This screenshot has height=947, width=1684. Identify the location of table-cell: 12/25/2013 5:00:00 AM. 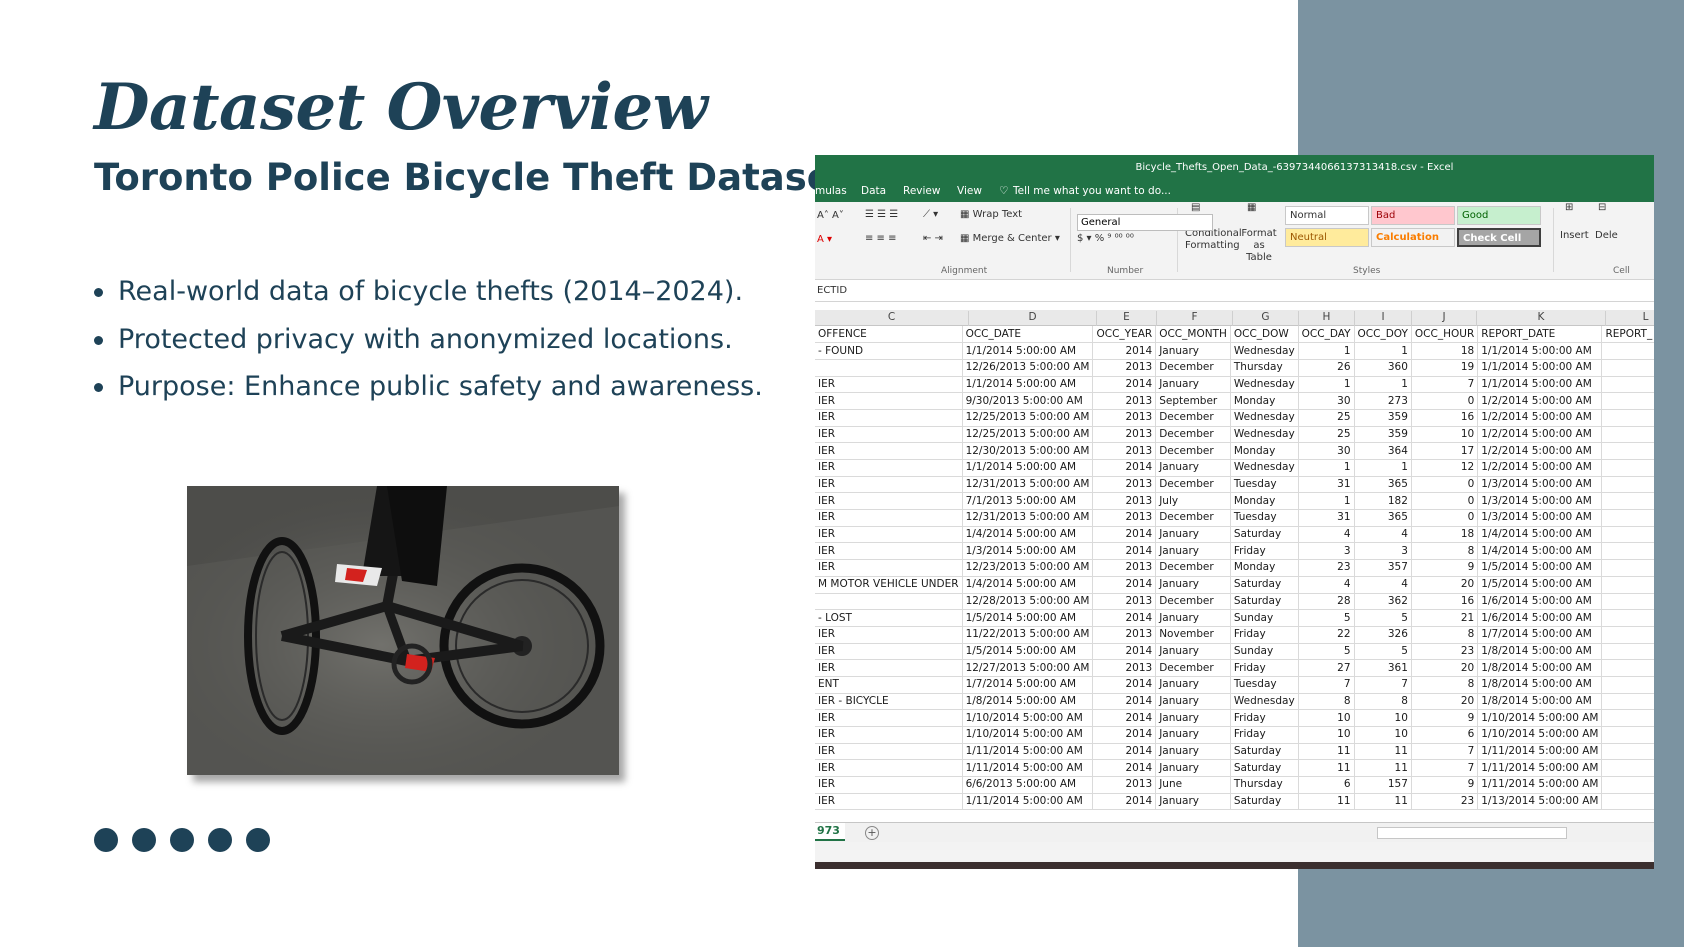
(1028, 418).